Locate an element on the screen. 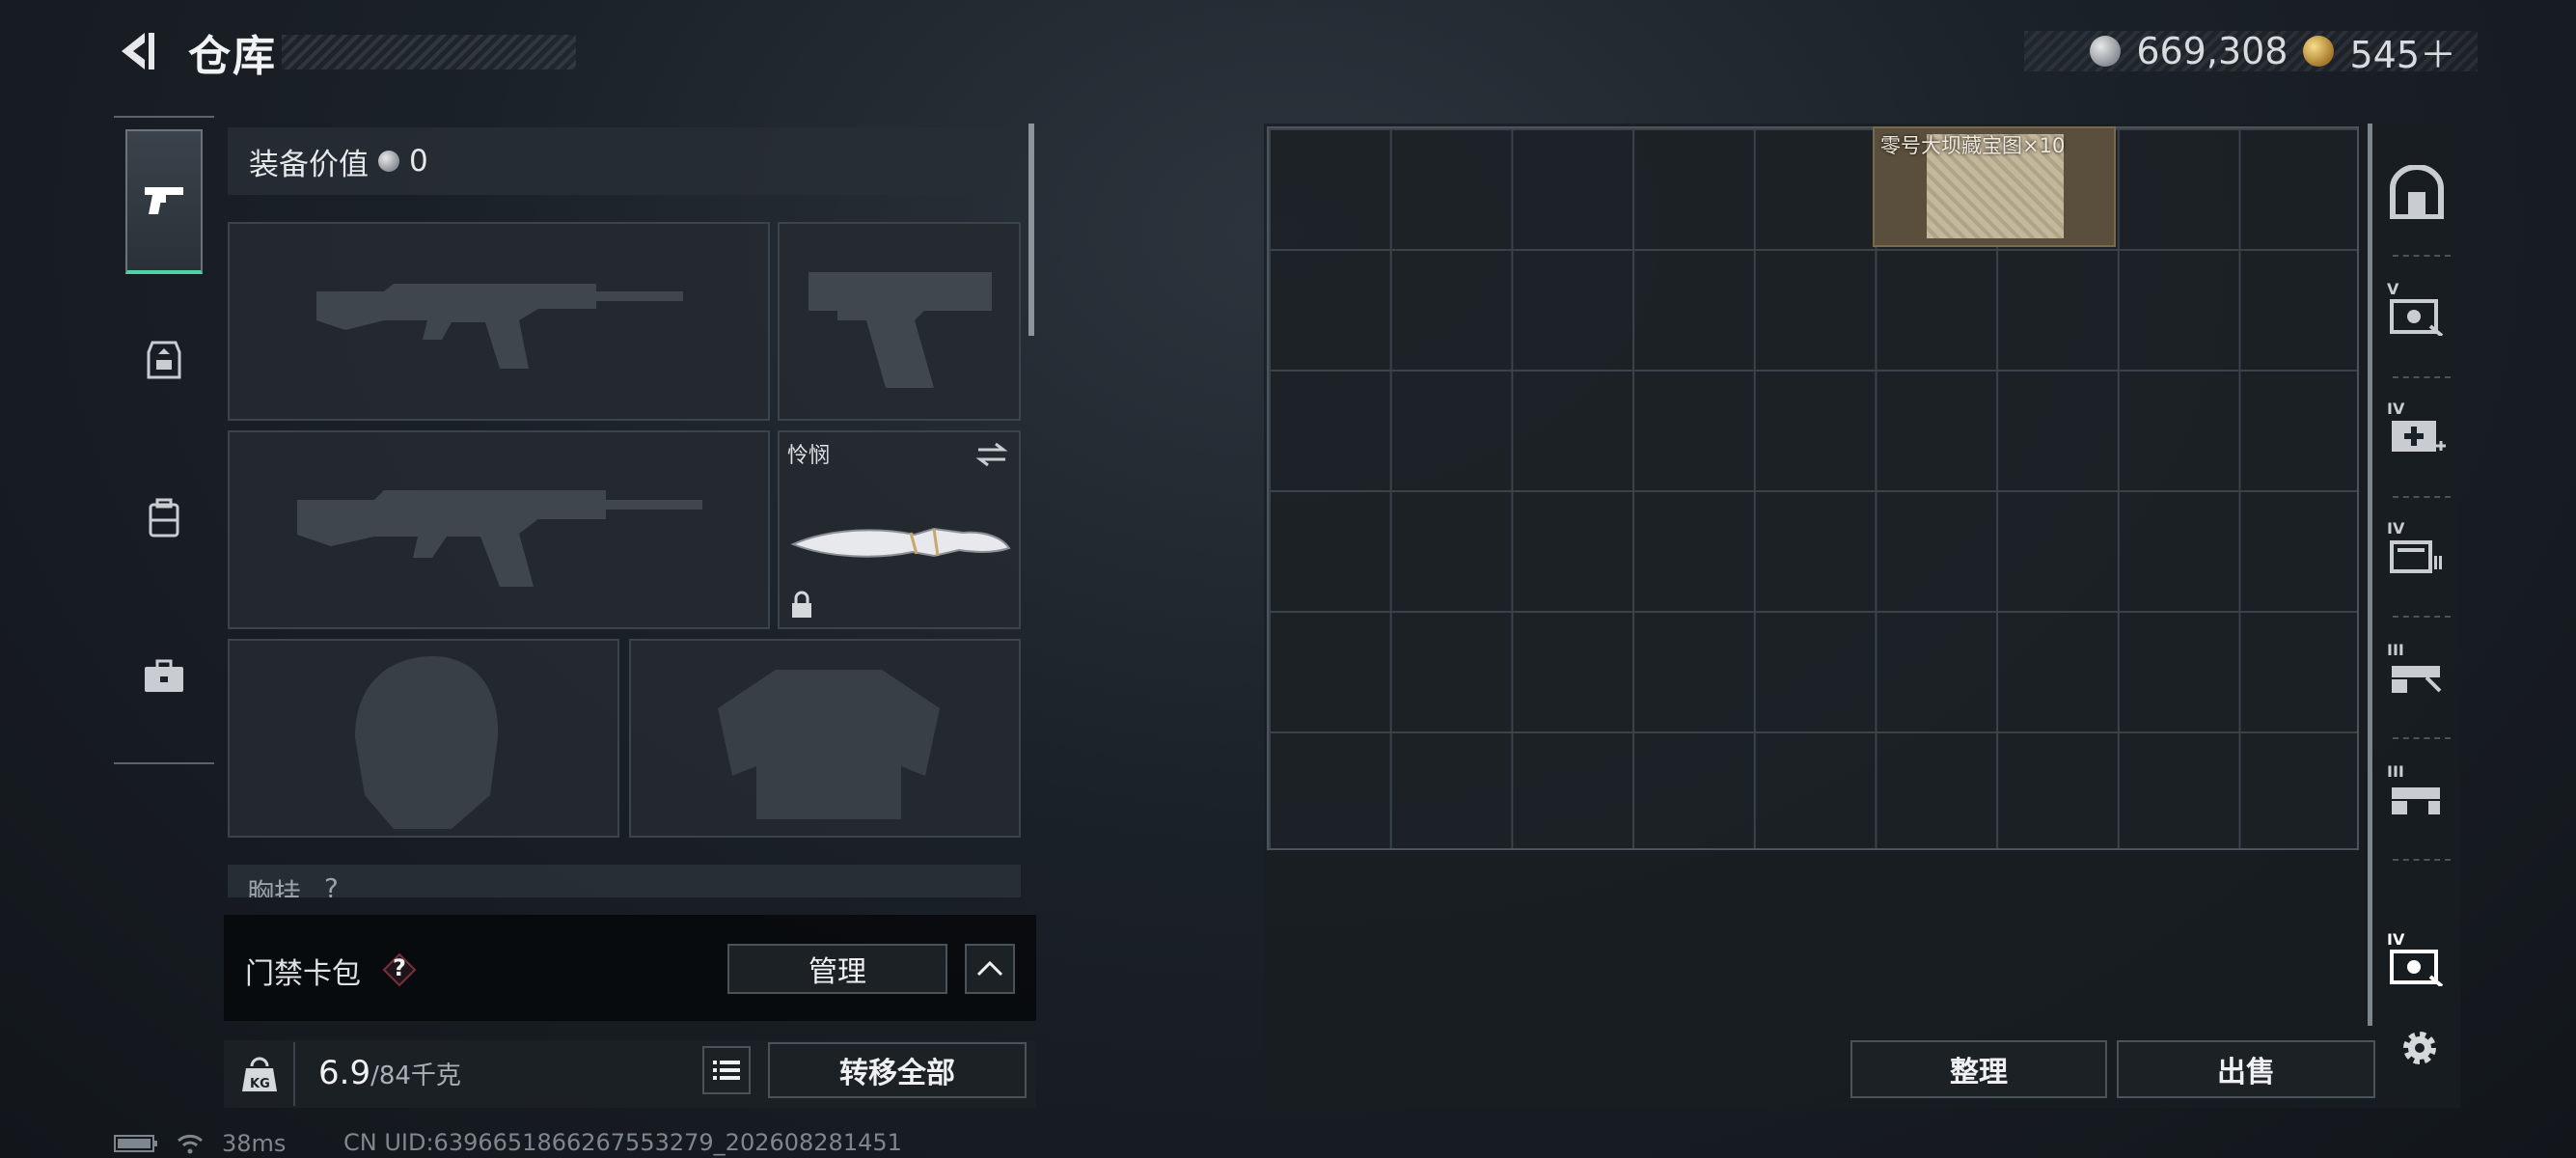  rail-item-1: V is located at coordinates (2417, 312).